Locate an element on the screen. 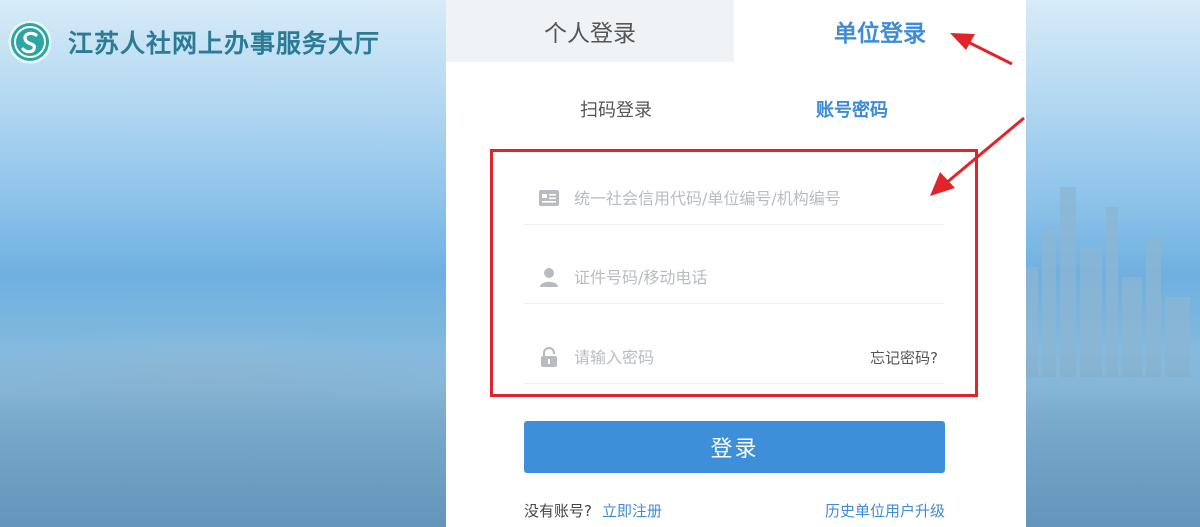 Image resolution: width=1200 pixels, height=527 pixels. password-field: 忘记密码? is located at coordinates (734, 357).